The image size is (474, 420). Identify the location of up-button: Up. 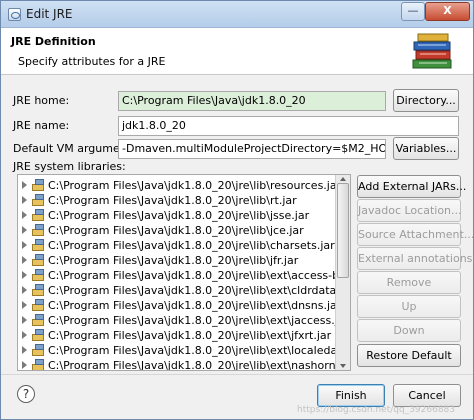
(409, 306).